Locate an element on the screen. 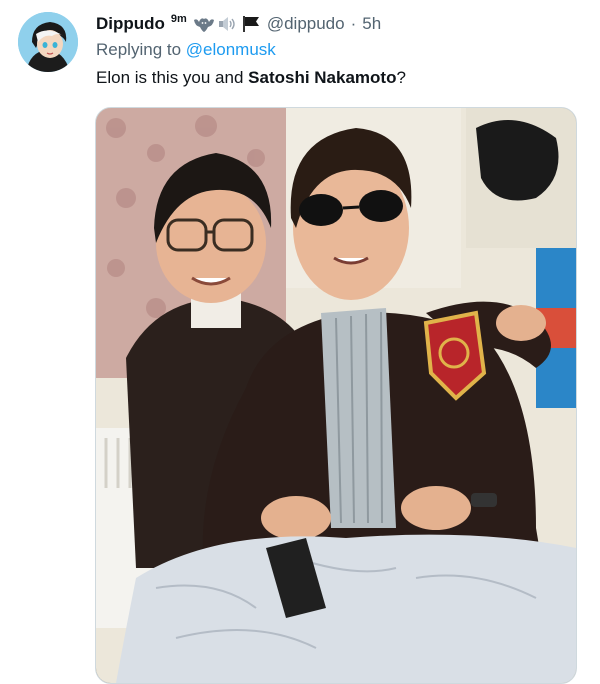  tweet-text: Elon is this you and Satoshi Nakamoto? is located at coordinates (251, 78).